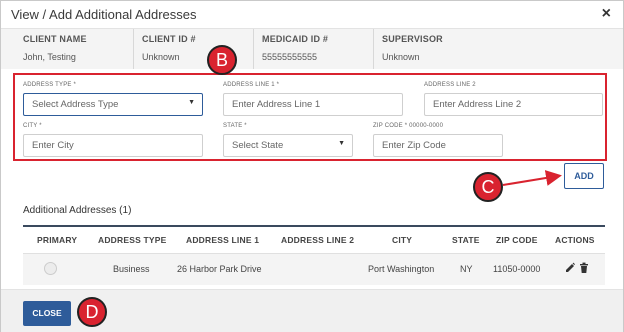 The image size is (624, 332). I want to click on marker-d: D, so click(92, 312).